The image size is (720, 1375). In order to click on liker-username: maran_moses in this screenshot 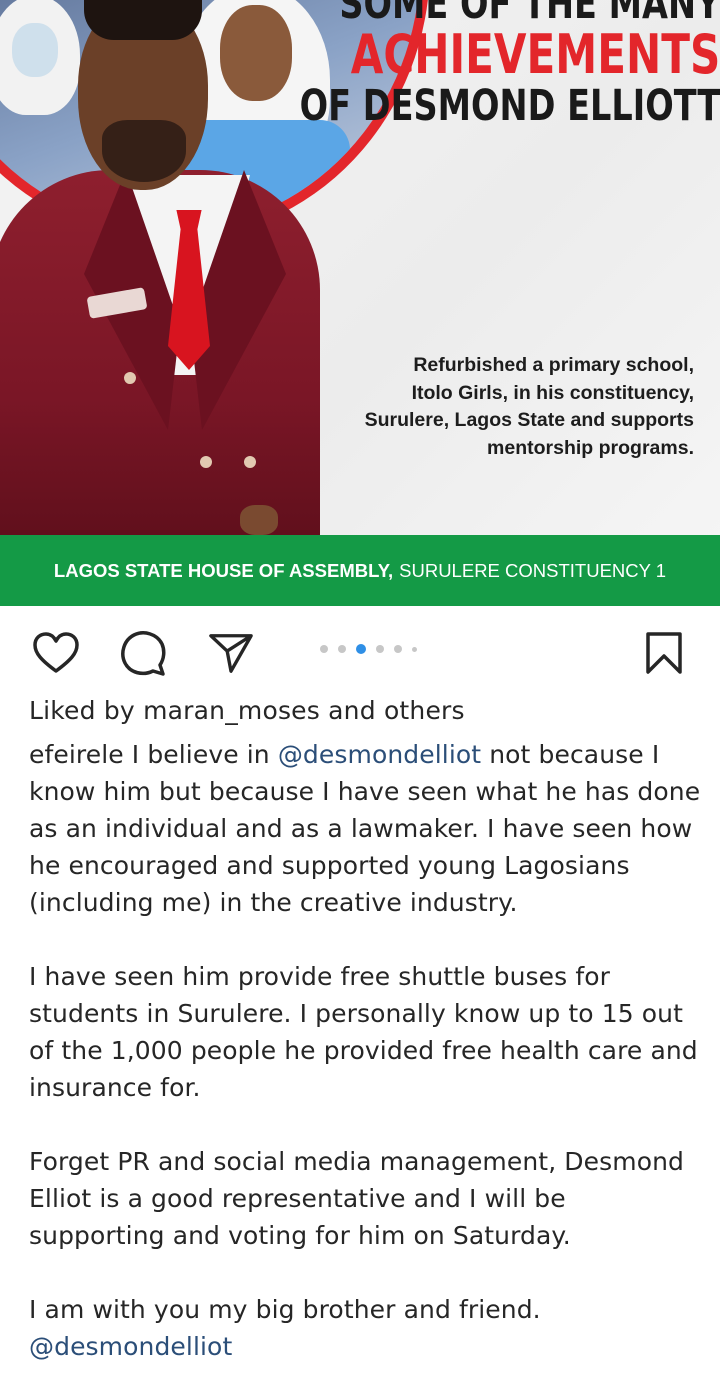, I will do `click(231, 710)`.